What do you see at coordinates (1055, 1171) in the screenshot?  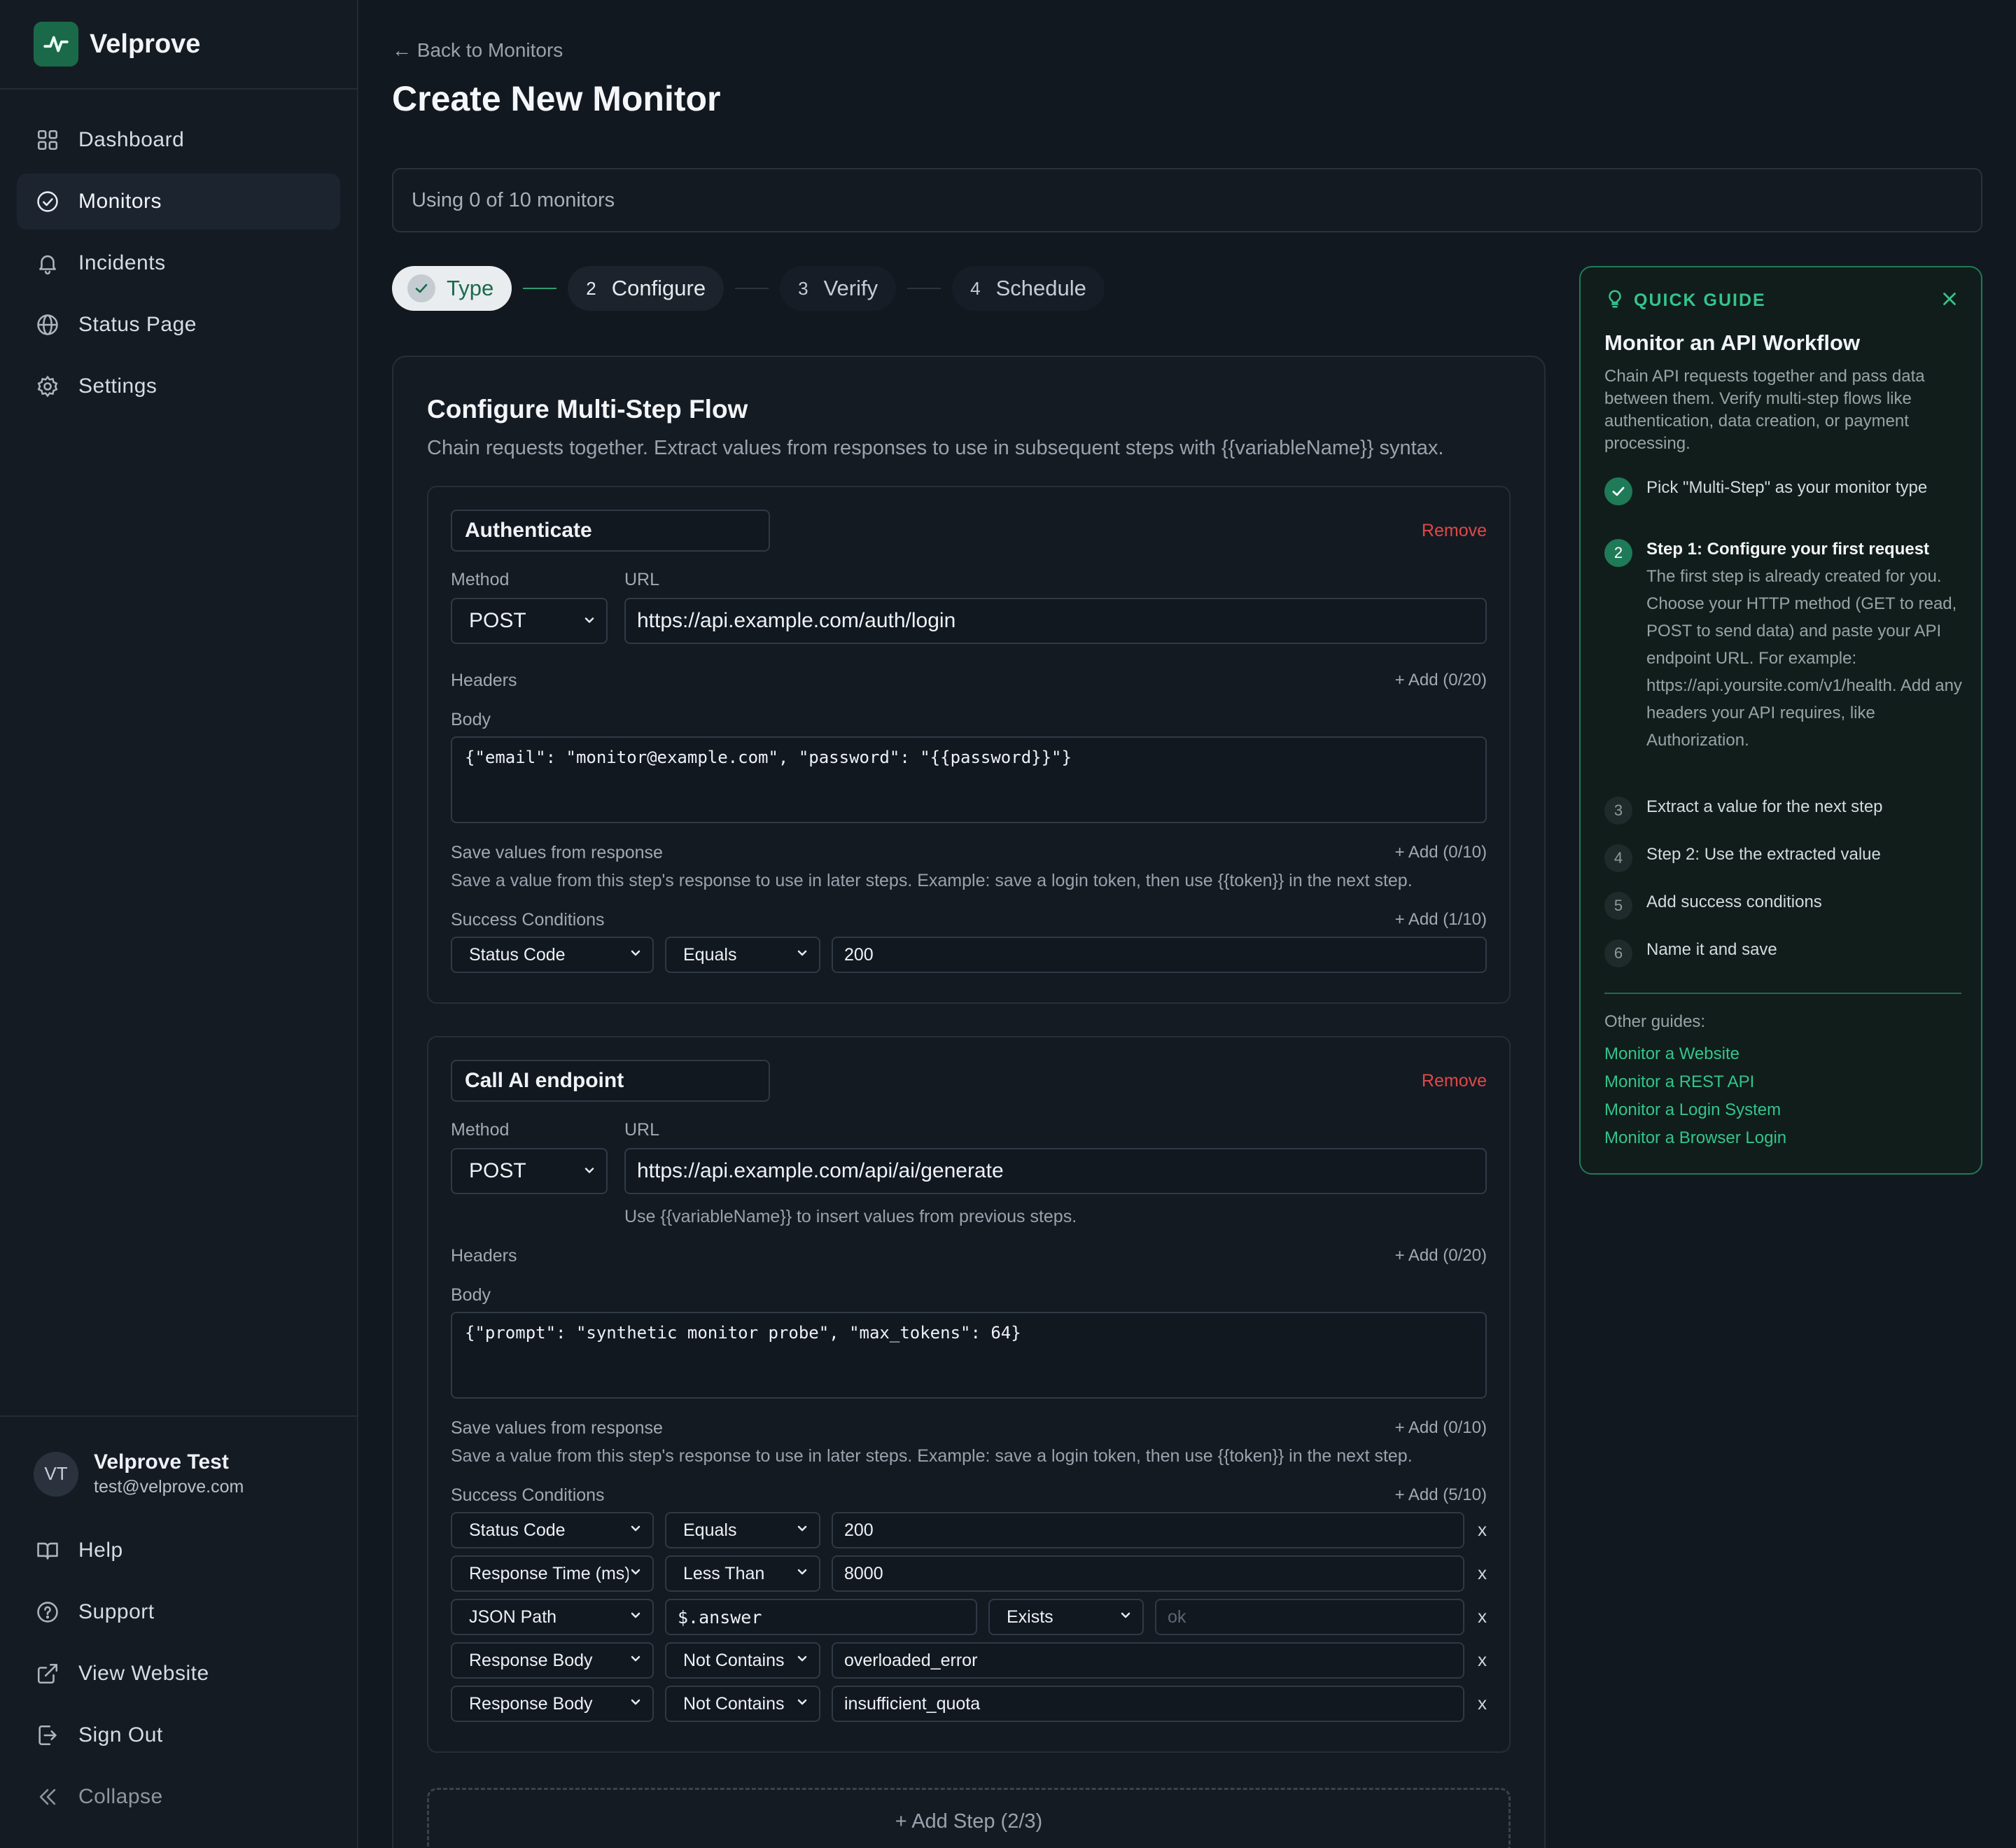 I see `url-input: https://api.example.com/api/ai/generate` at bounding box center [1055, 1171].